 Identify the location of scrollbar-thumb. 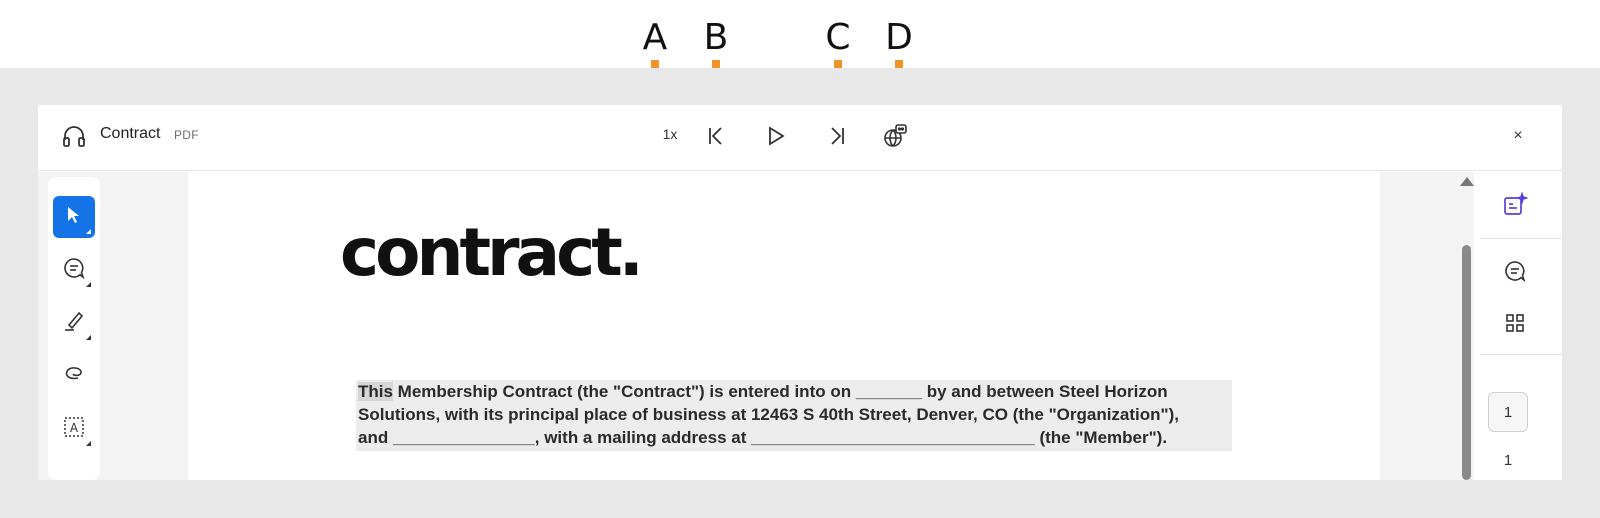
(1466, 362).